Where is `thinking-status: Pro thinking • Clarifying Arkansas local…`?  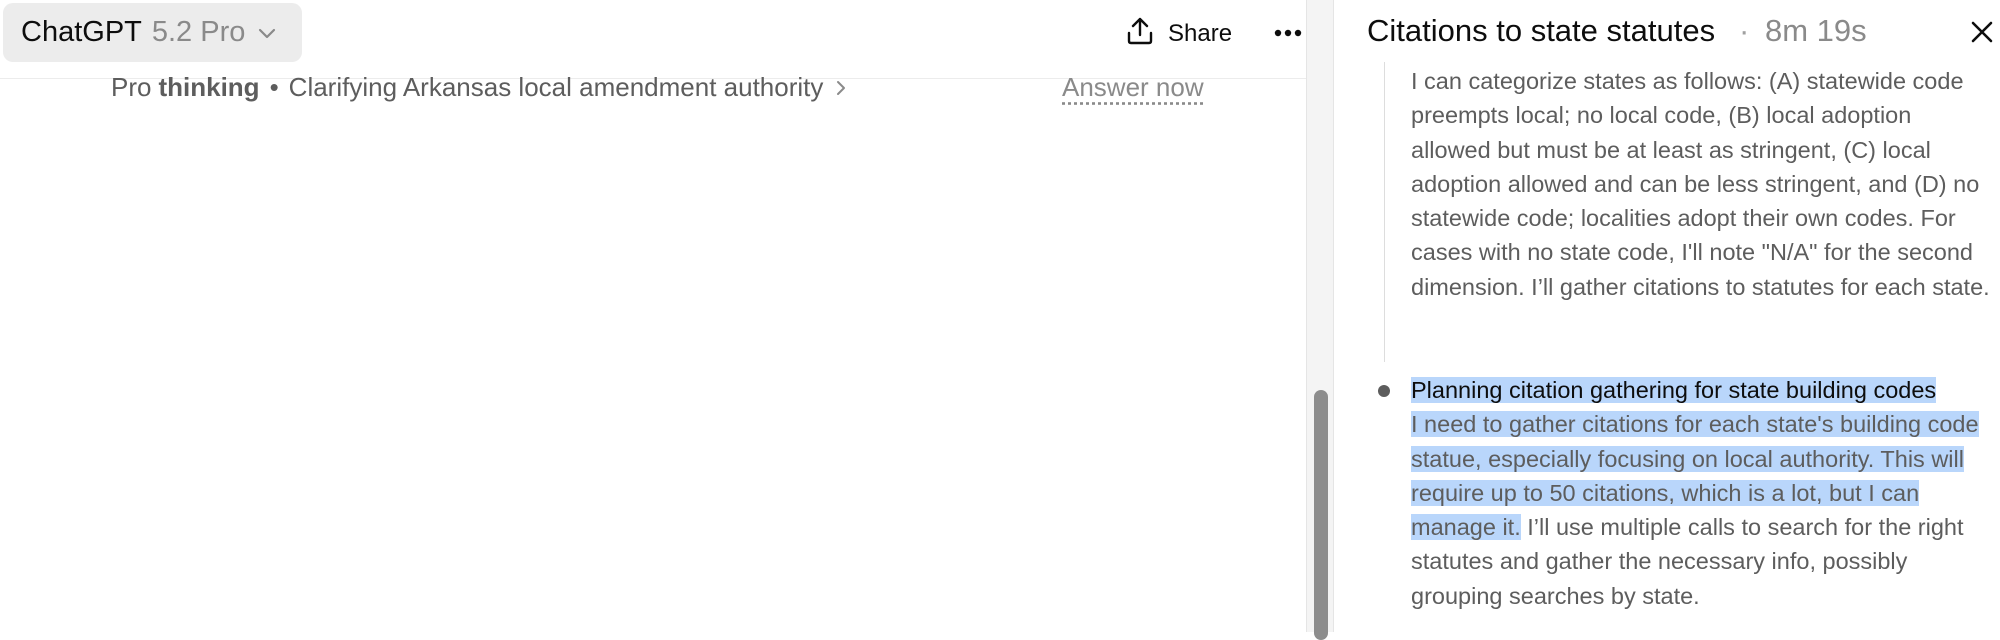 thinking-status: Pro thinking • Clarifying Arkansas local… is located at coordinates (479, 87).